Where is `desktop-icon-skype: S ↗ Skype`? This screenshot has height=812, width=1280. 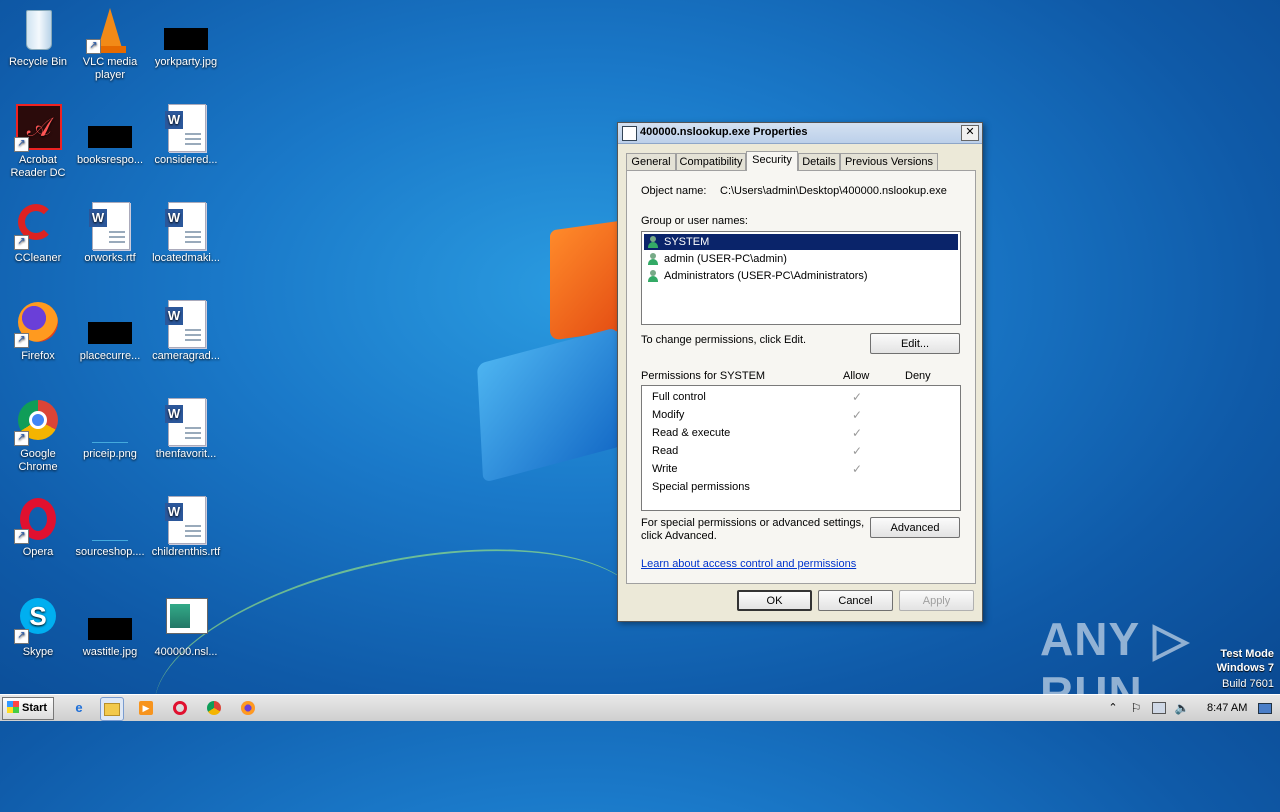
desktop-icon-skype: S ↗ Skype is located at coordinates (38, 627).